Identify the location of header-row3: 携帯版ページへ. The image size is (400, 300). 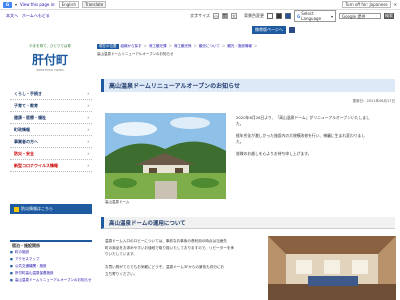
(273, 30).